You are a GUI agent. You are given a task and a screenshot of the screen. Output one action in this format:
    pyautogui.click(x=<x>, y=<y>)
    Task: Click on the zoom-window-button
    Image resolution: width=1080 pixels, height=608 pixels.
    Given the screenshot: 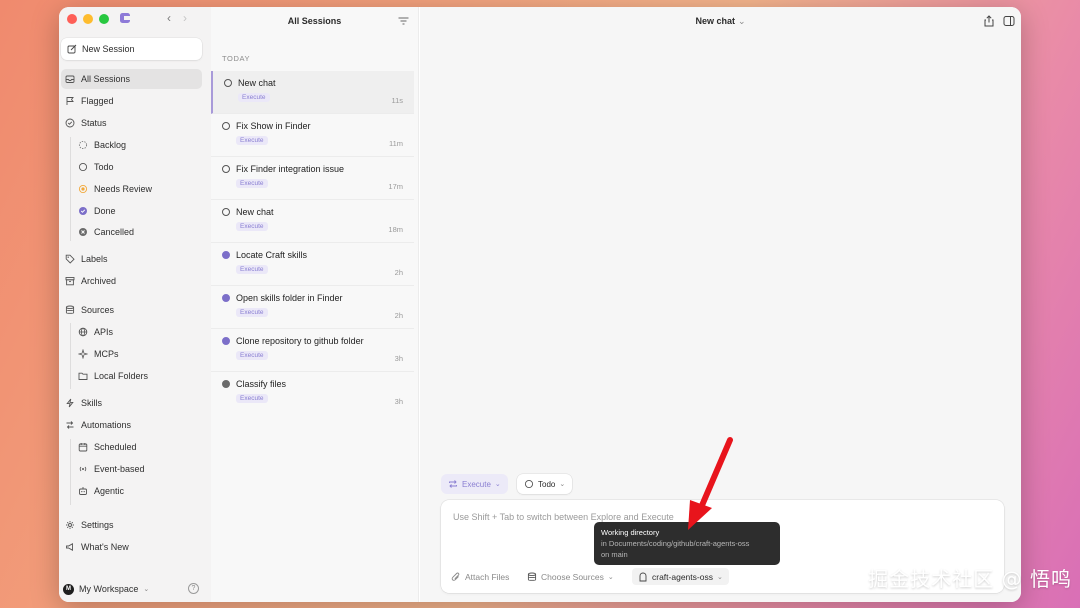 What is the action you would take?
    pyautogui.click(x=104, y=19)
    